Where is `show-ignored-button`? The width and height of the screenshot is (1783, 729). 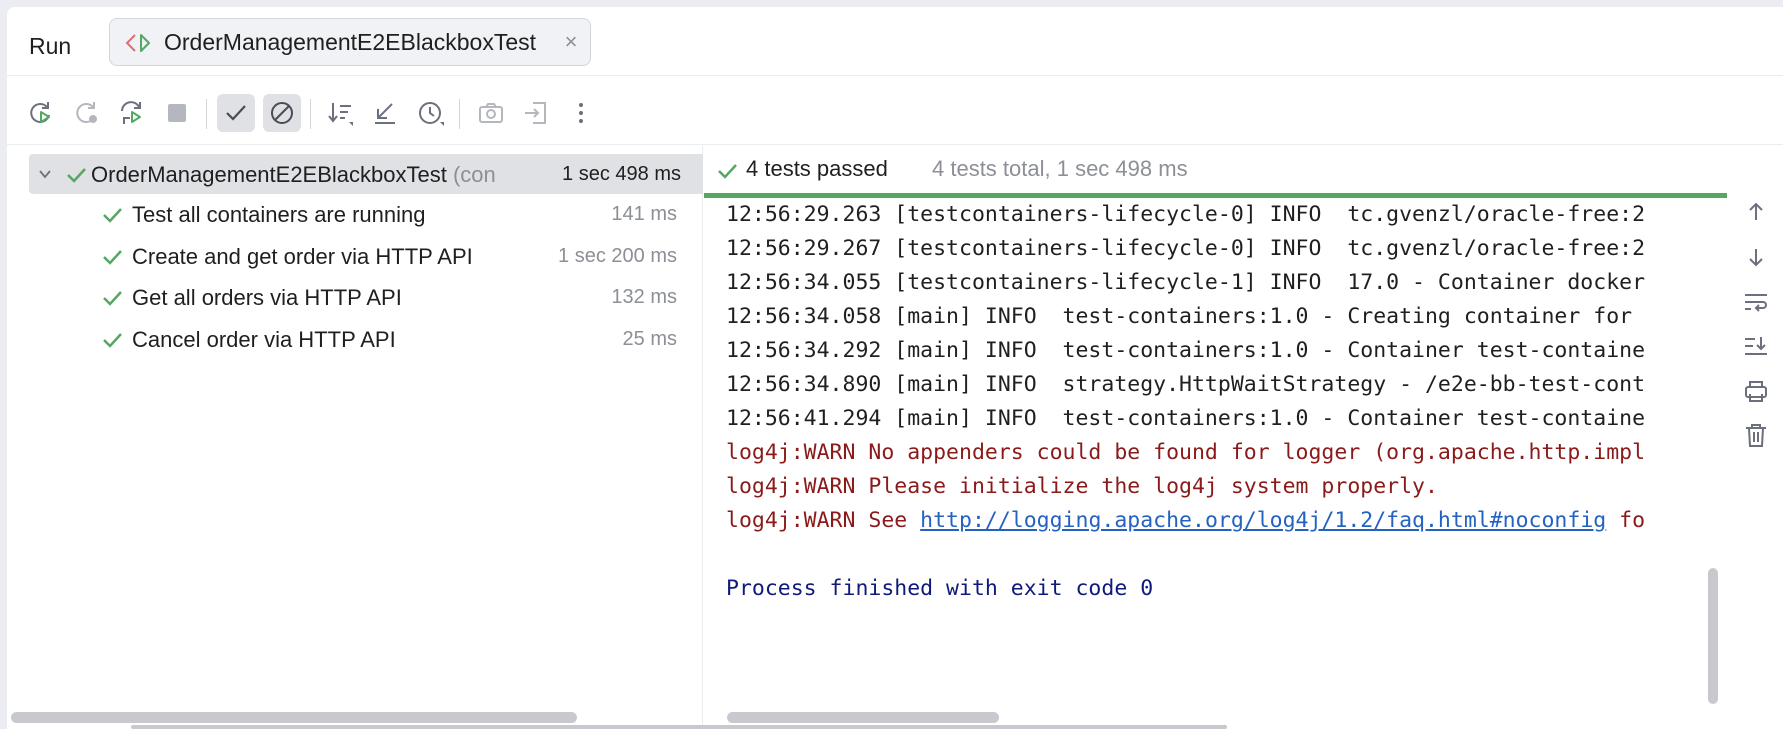 show-ignored-button is located at coordinates (282, 113).